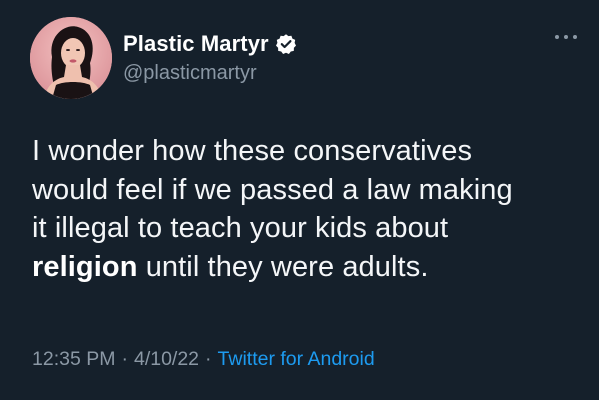 The height and width of the screenshot is (400, 599). I want to click on tweet-date: 4/10/22, so click(166, 359).